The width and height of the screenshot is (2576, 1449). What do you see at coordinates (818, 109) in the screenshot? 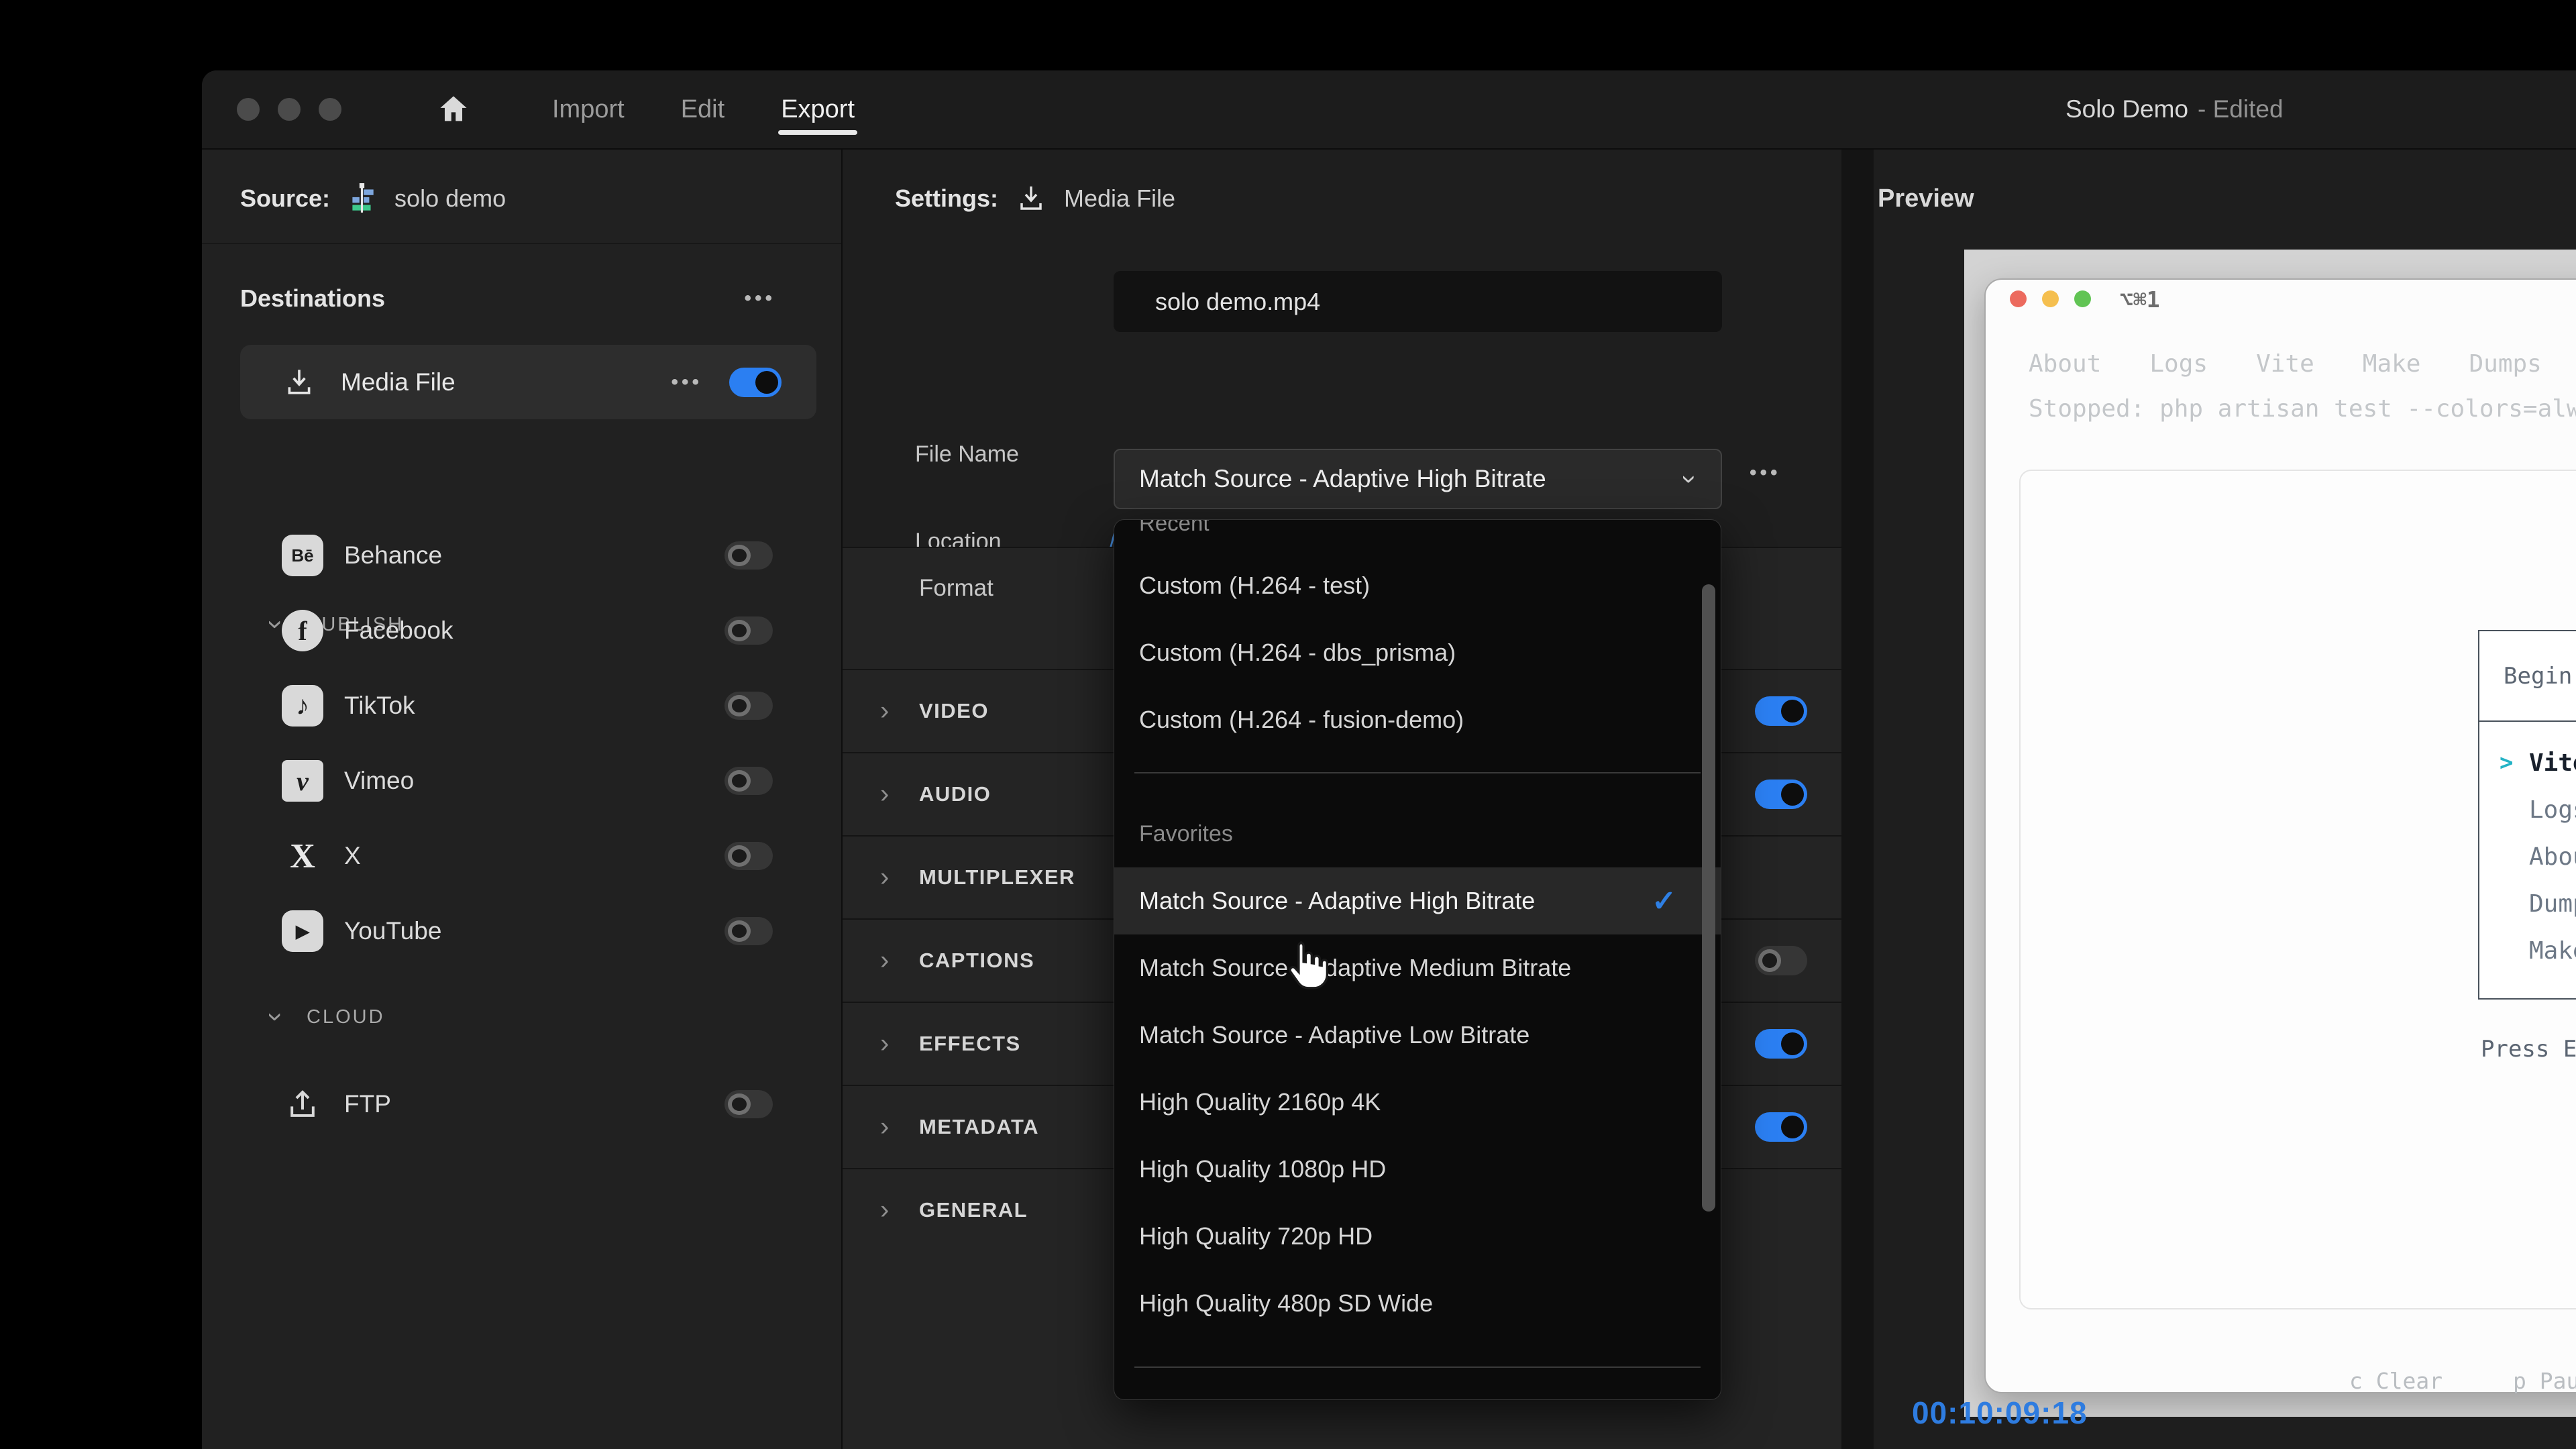
I see `tab-export: Export` at bounding box center [818, 109].